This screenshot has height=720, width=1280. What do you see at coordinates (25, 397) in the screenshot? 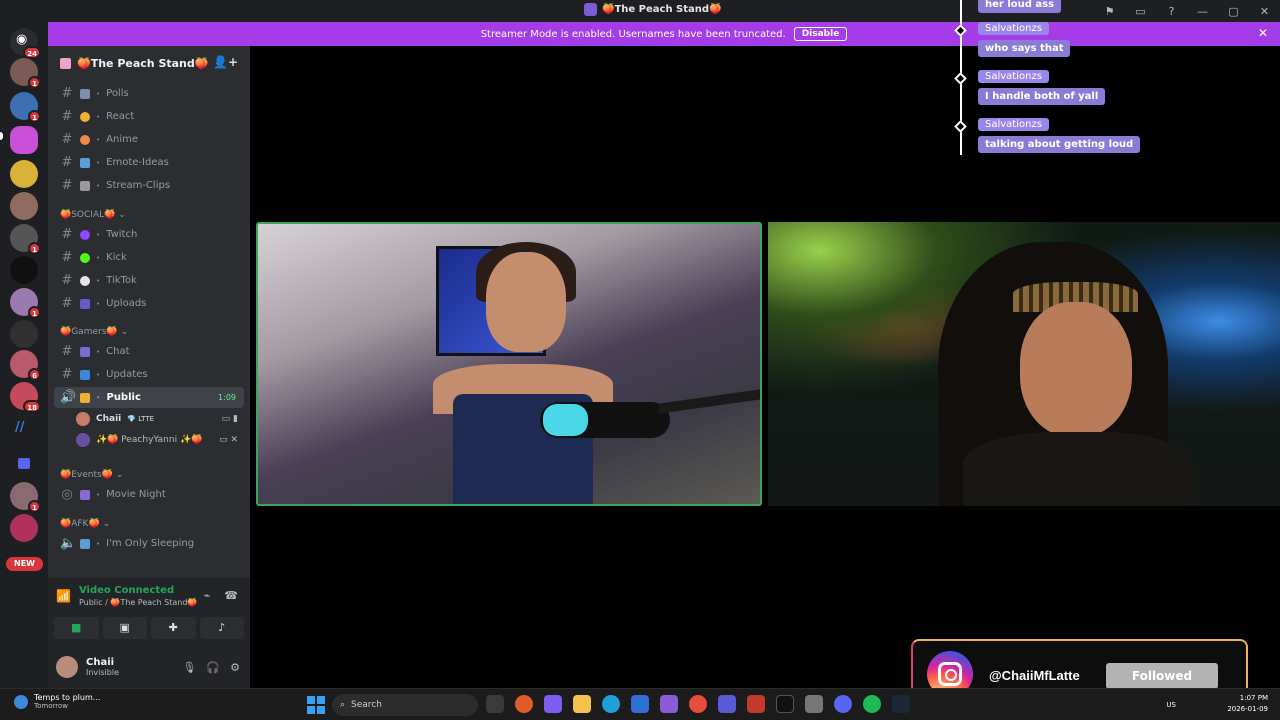
I see `server-icon: 18` at bounding box center [25, 397].